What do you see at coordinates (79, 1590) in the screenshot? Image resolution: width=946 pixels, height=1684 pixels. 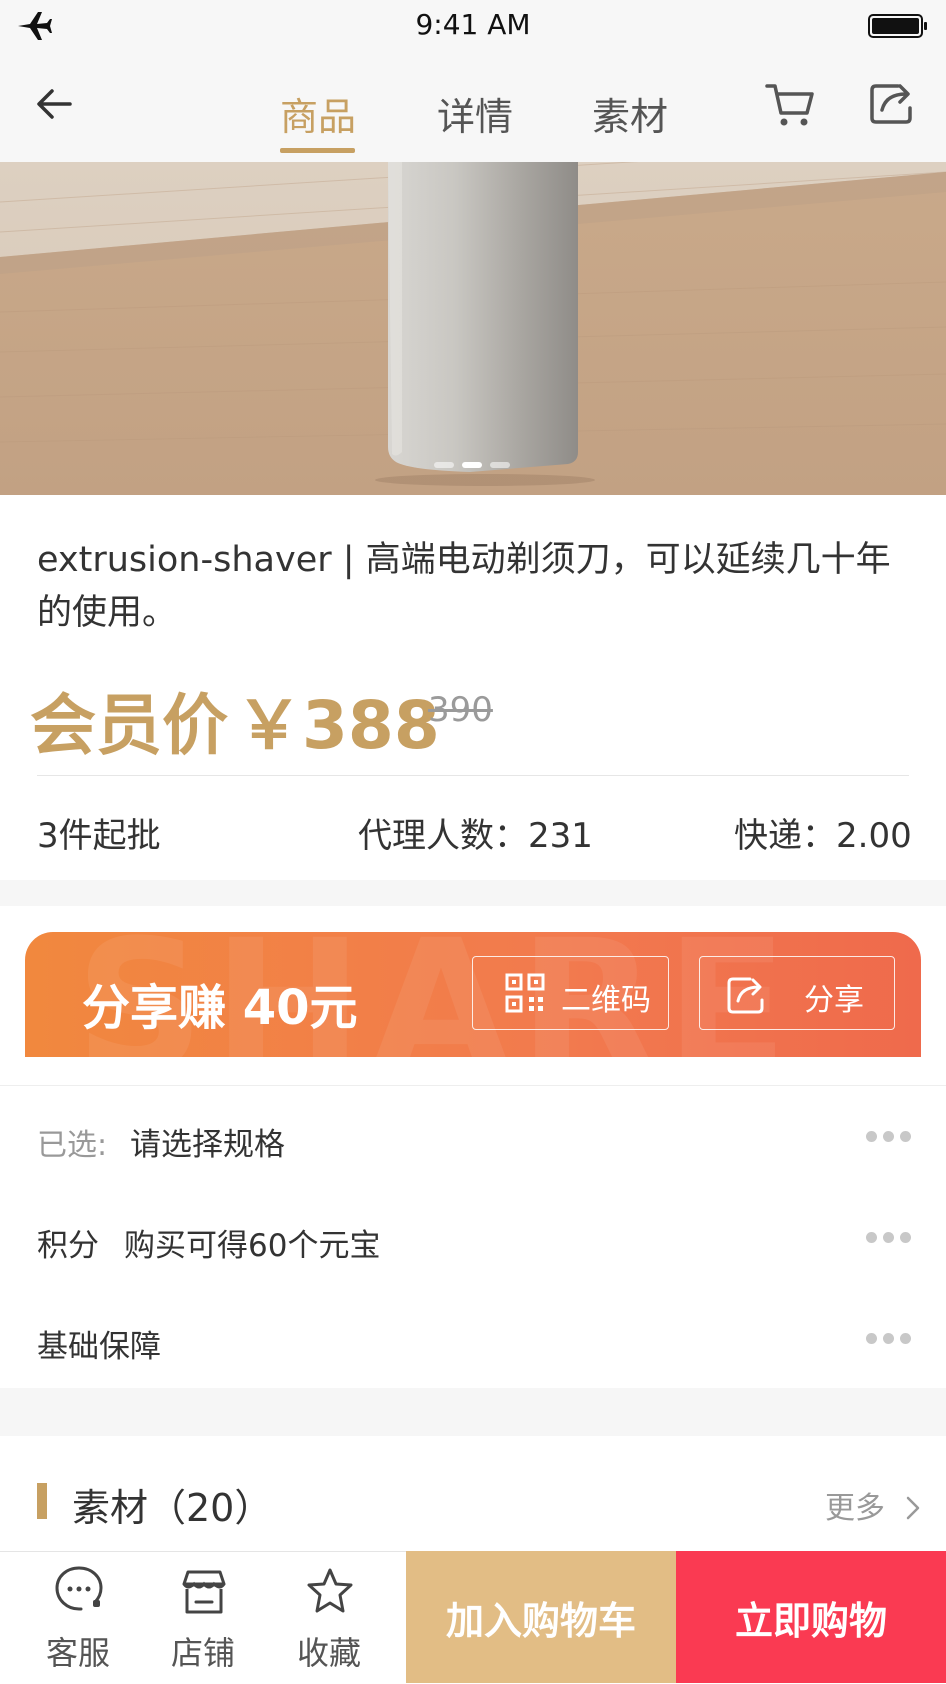 I see `customer-service-icon` at bounding box center [79, 1590].